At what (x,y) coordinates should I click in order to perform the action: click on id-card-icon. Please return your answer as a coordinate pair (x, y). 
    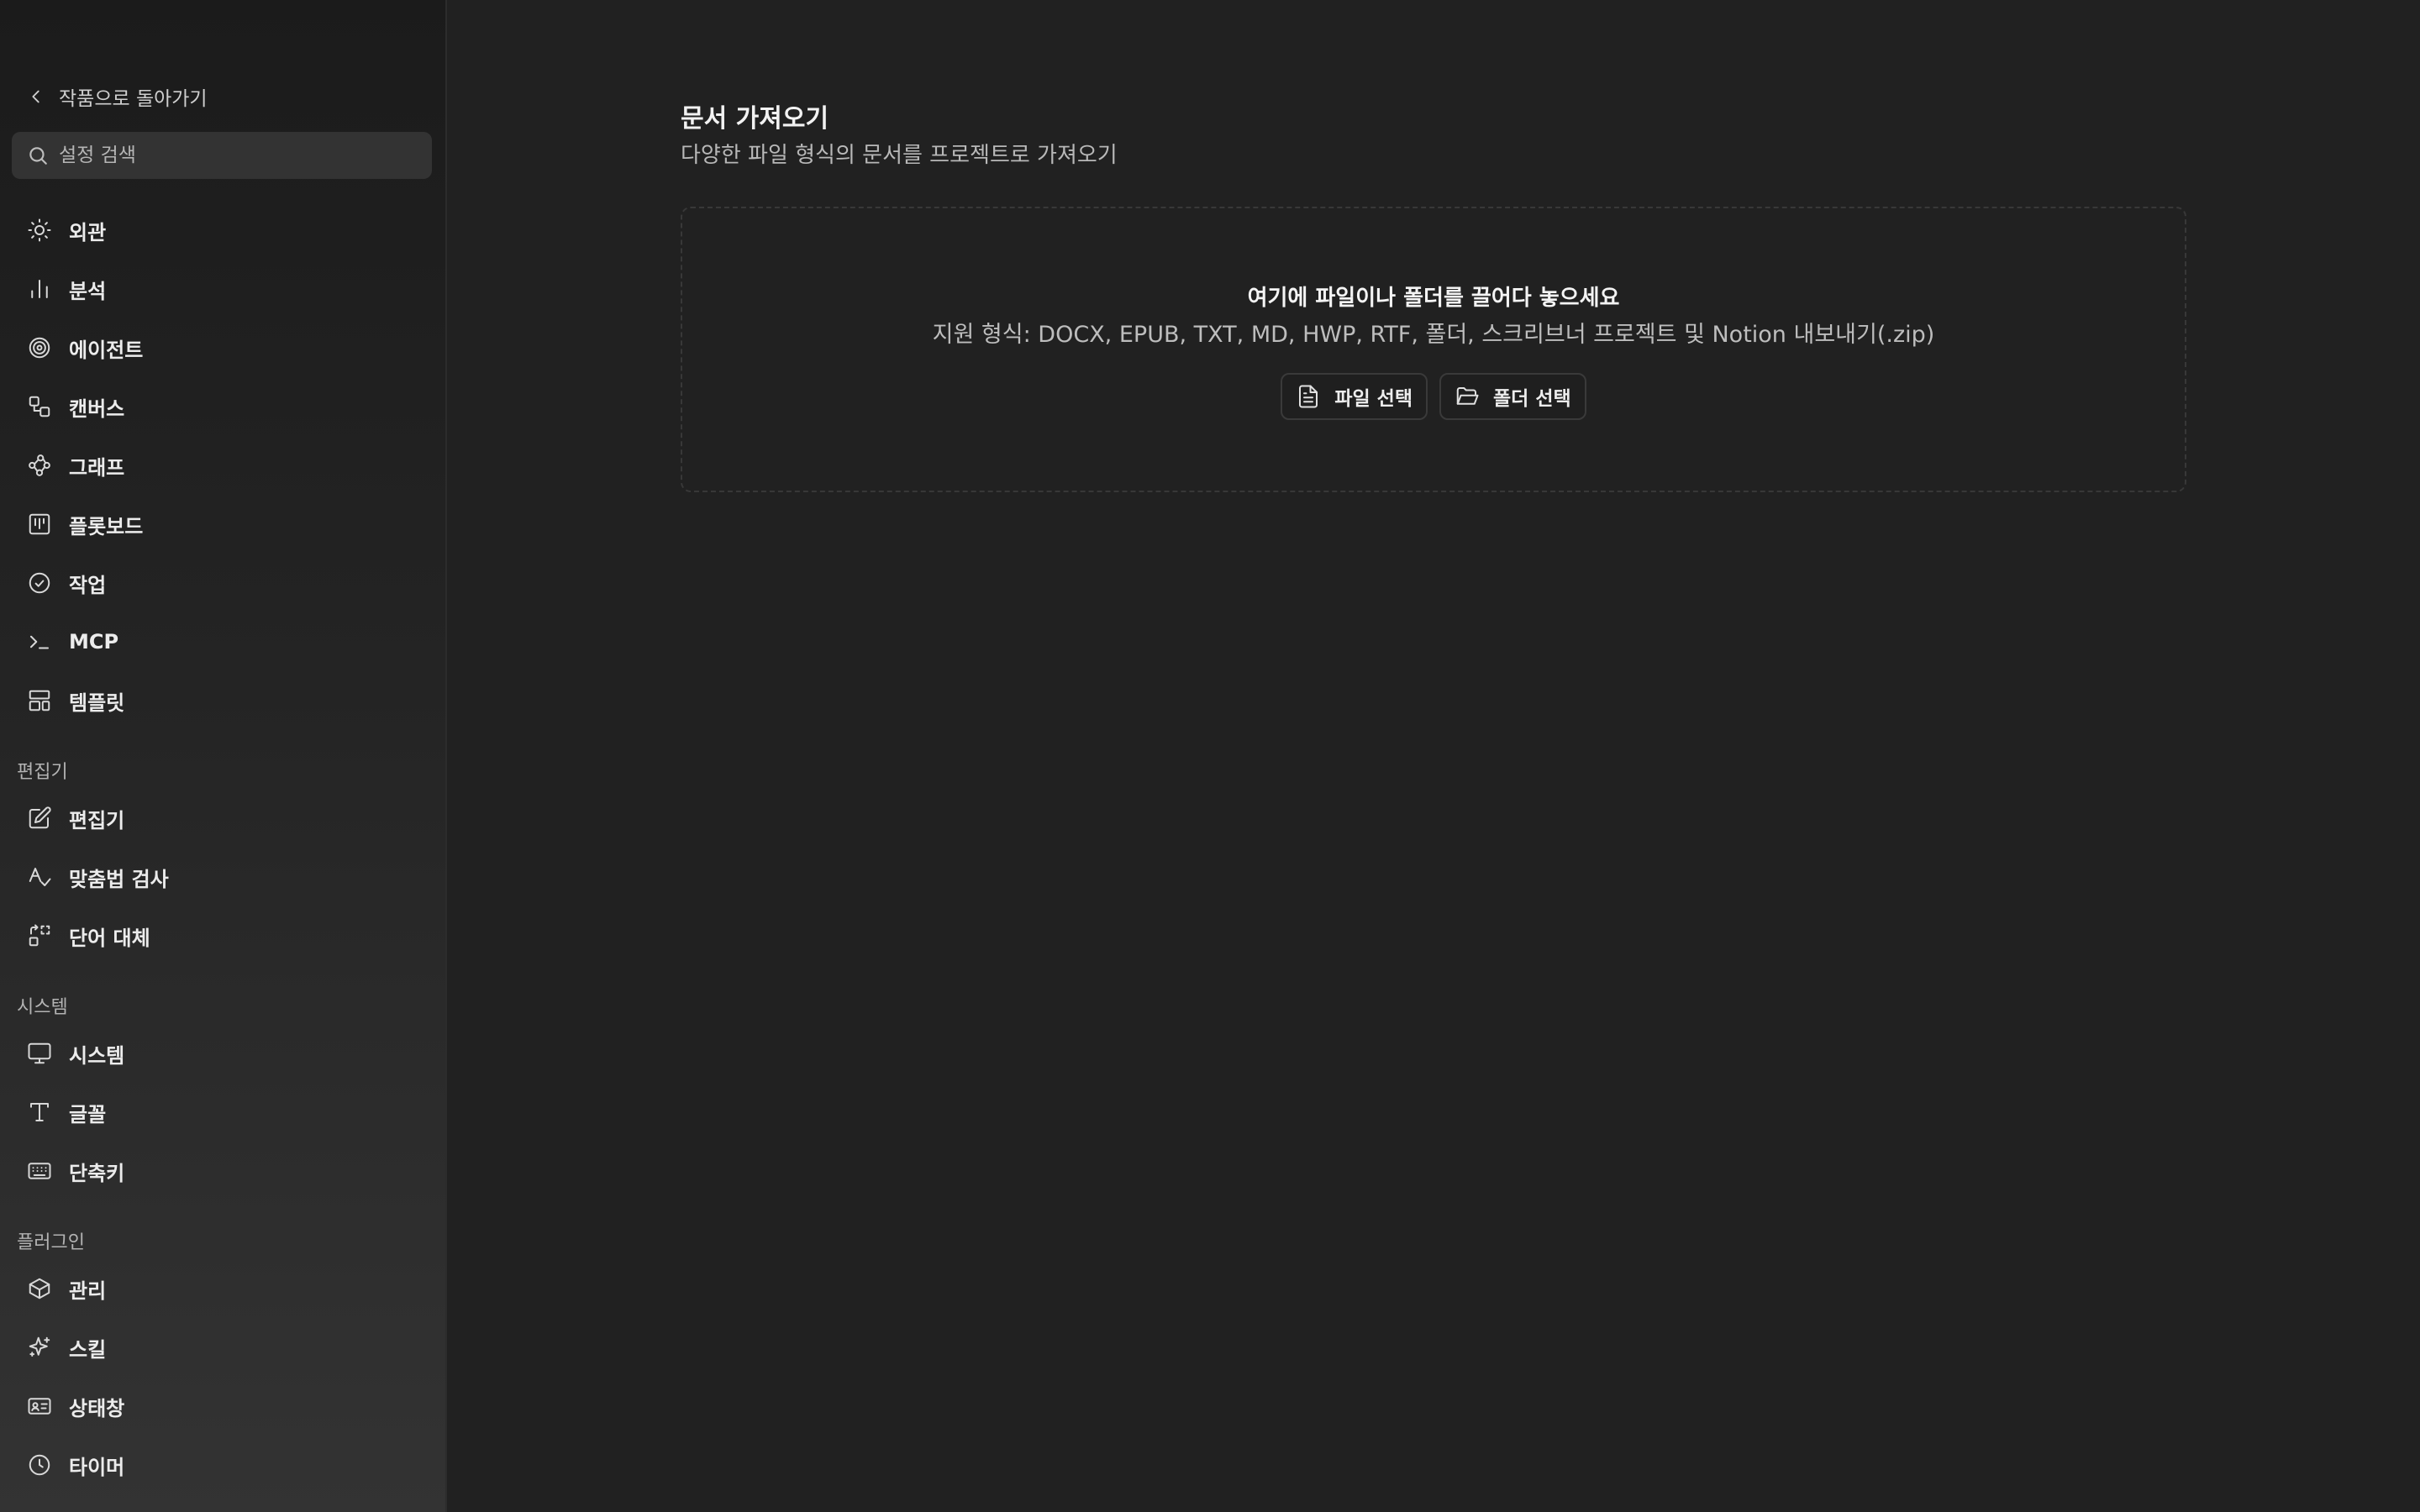
    Looking at the image, I should click on (39, 1406).